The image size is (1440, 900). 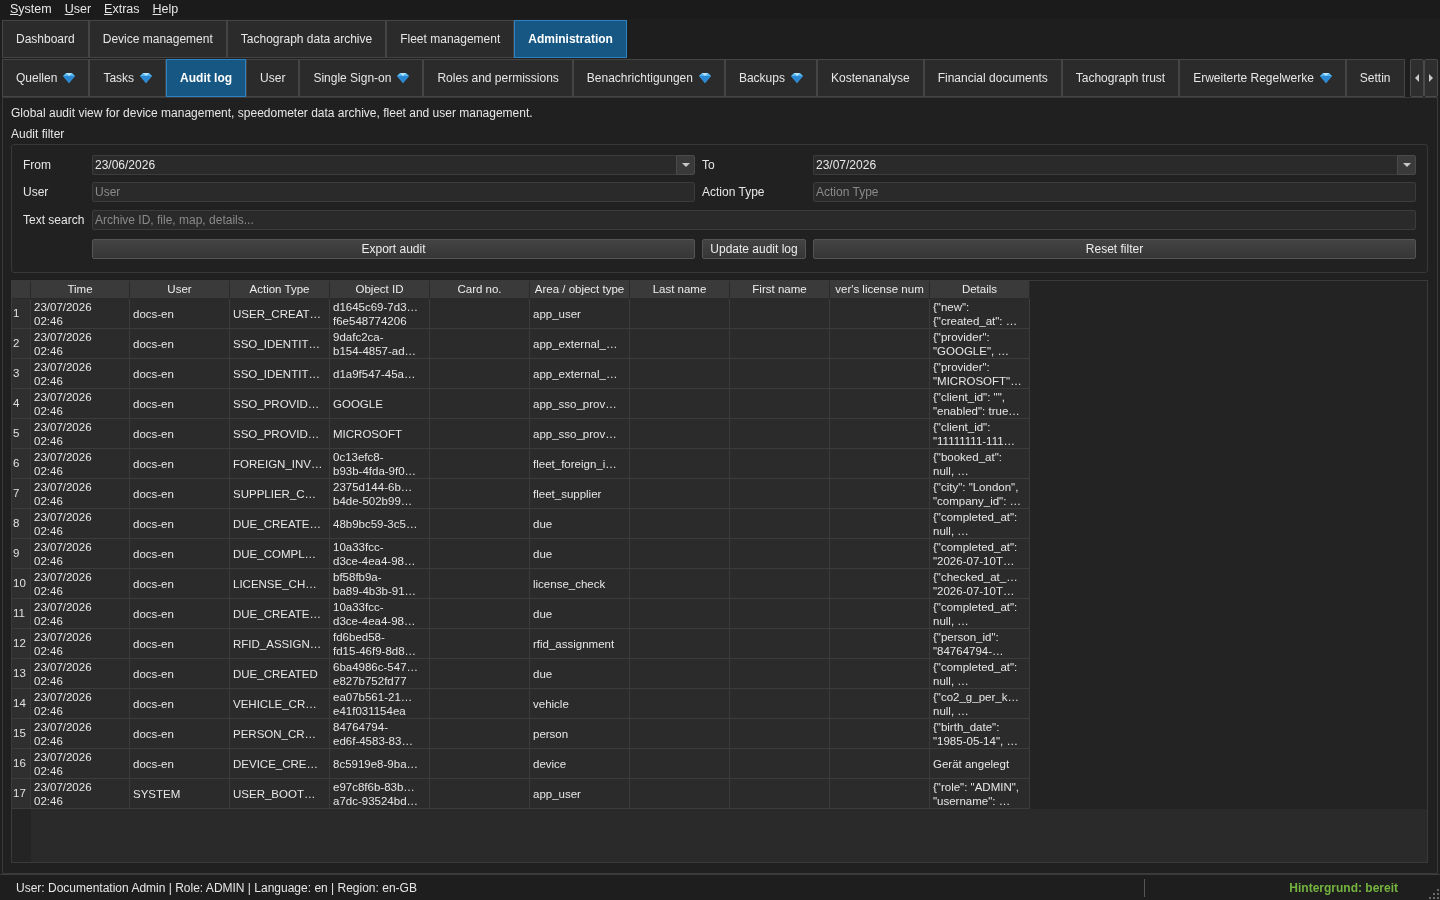 What do you see at coordinates (498, 78) in the screenshot?
I see `sub-tab: Roles and permissions` at bounding box center [498, 78].